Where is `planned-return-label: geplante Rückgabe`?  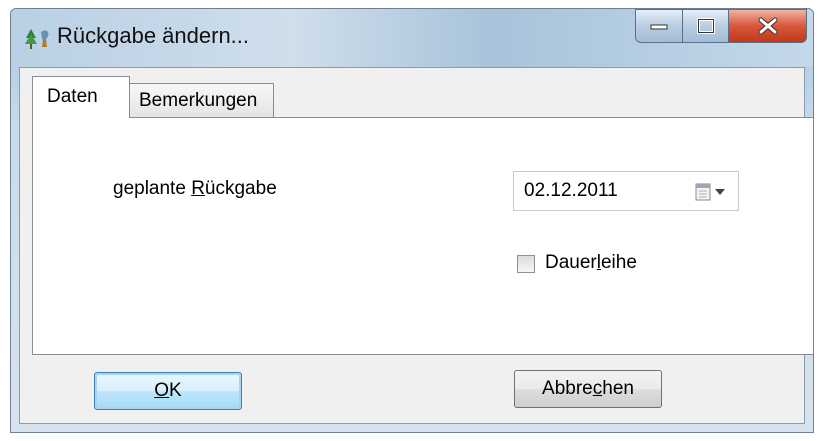
planned-return-label: geplante Rückgabe is located at coordinates (195, 188).